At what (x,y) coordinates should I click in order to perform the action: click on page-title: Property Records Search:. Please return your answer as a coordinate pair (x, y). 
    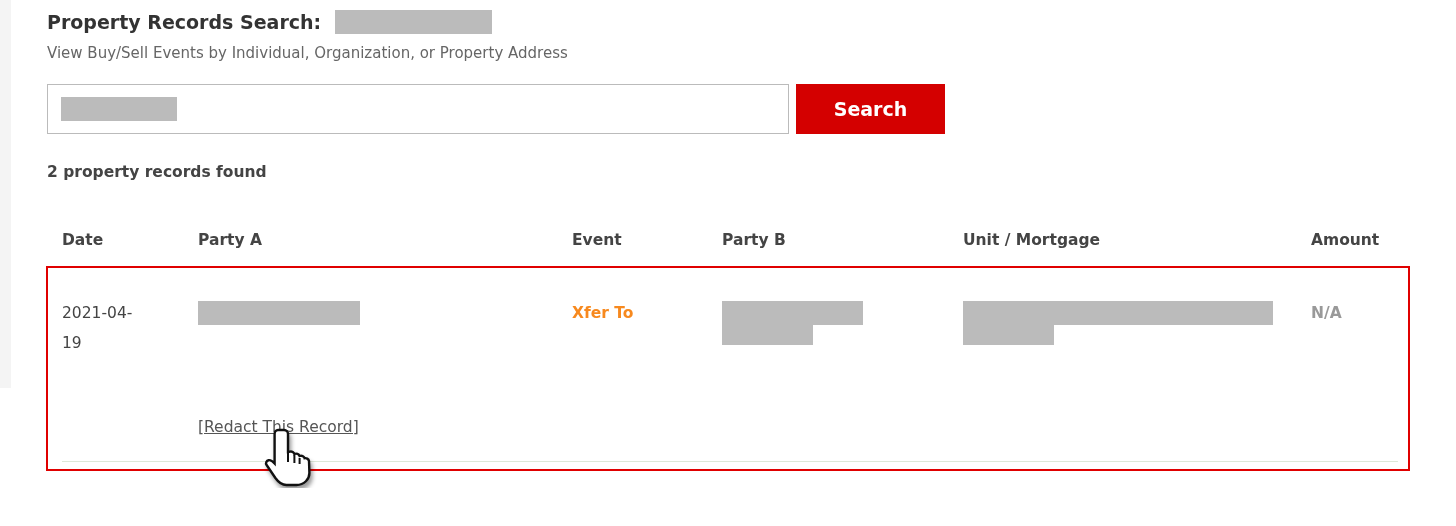
    Looking at the image, I should click on (184, 22).